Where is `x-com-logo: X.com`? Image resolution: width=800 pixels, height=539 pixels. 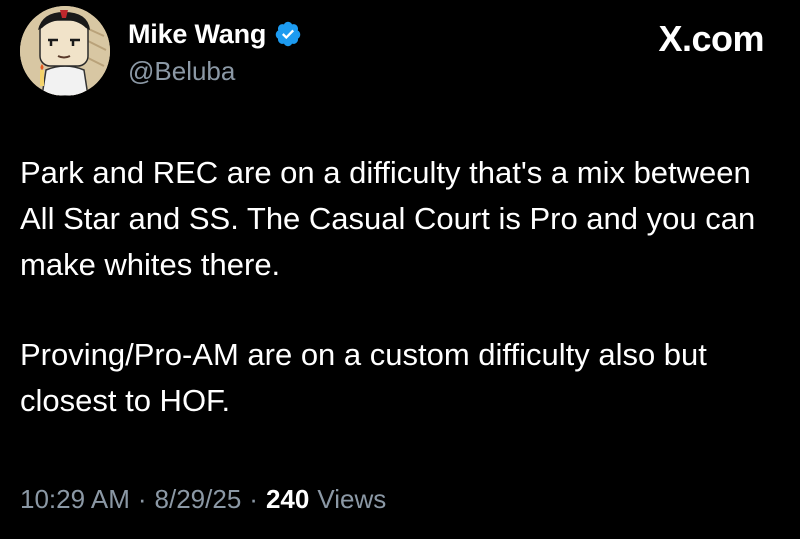 x-com-logo: X.com is located at coordinates (711, 38).